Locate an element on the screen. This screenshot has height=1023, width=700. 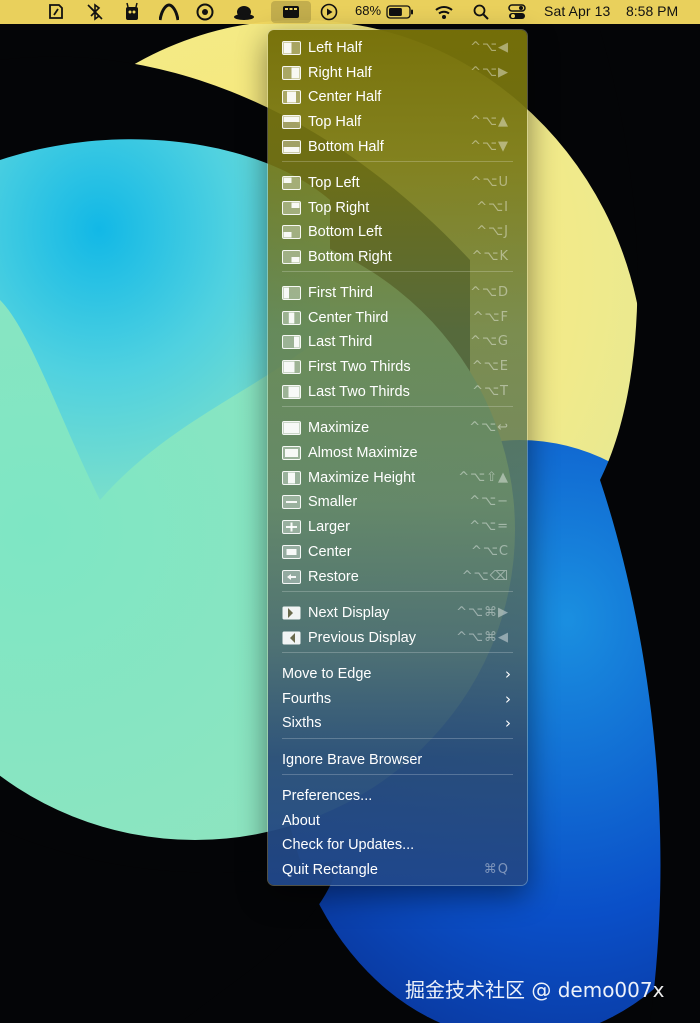
menu-item-first-two-thirds: First Two Thirds ^⌥E is located at coordinates (397, 367).